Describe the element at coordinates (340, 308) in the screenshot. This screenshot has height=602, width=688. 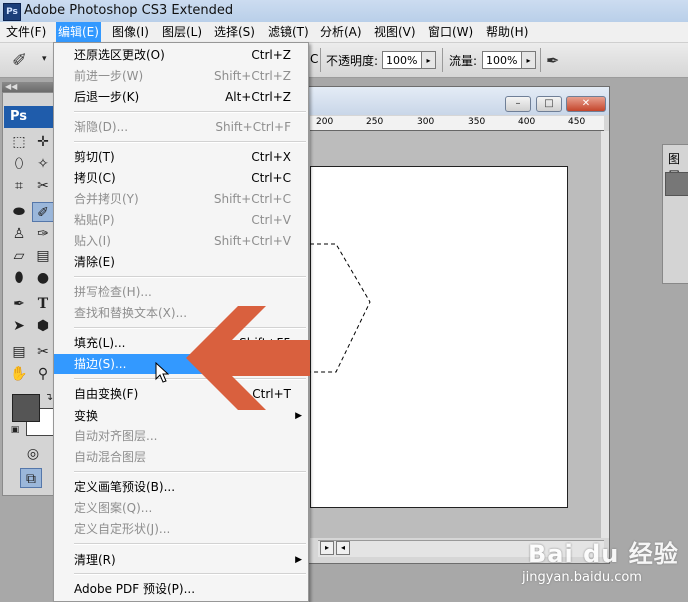
I see `selection-marquee` at that location.